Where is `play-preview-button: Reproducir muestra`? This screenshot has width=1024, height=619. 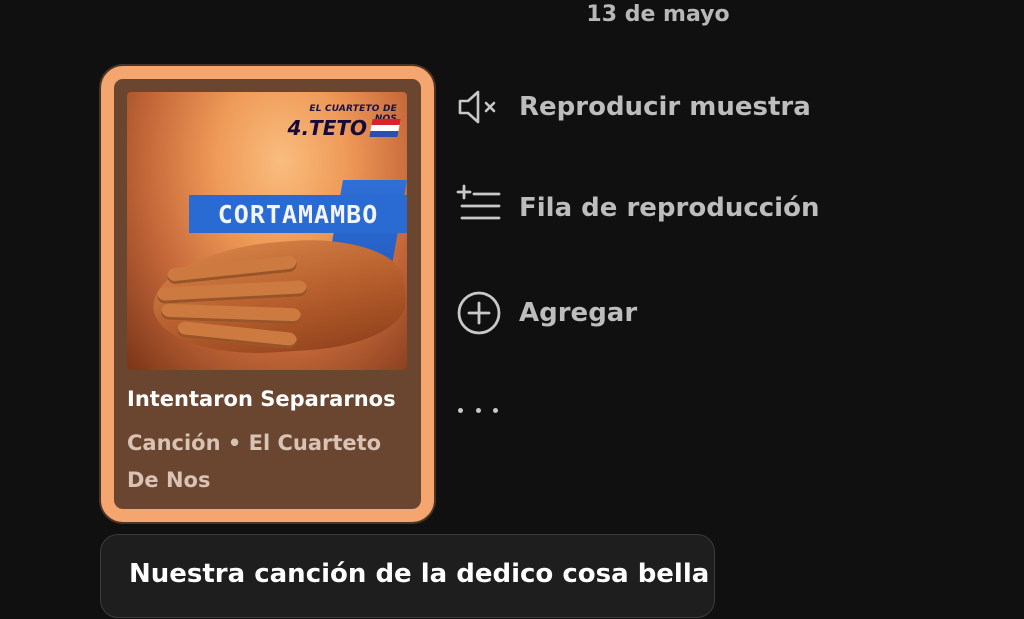 play-preview-button: Reproducir muestra is located at coordinates (633, 107).